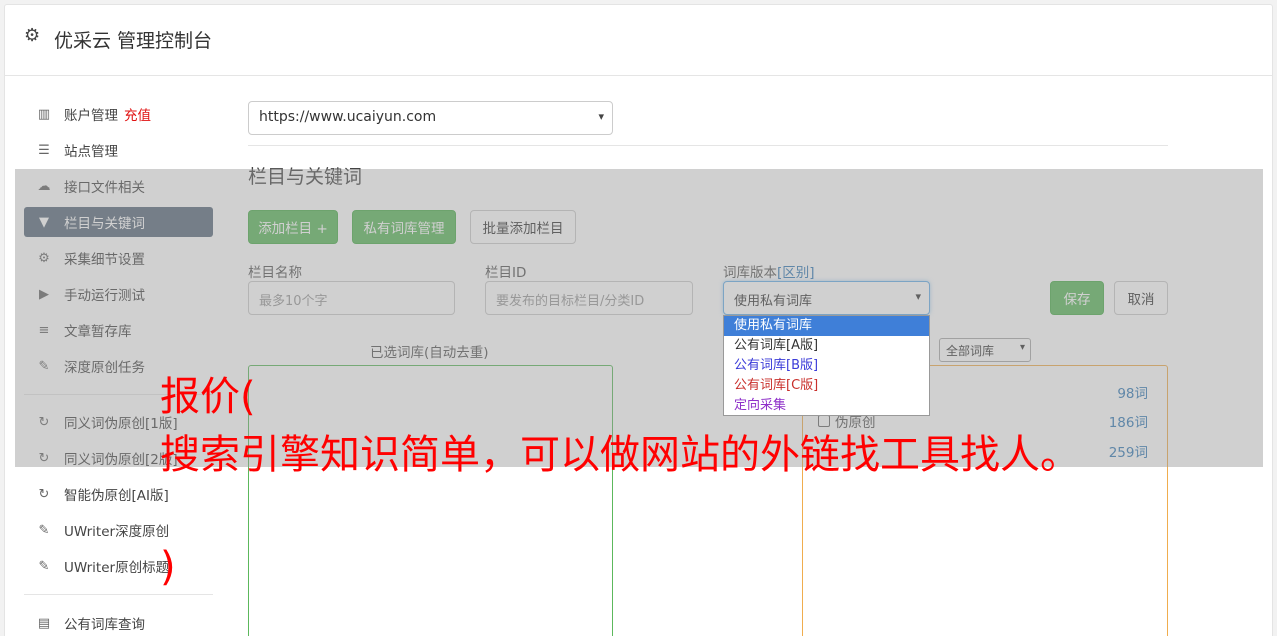 The image size is (1277, 636). What do you see at coordinates (44, 222) in the screenshot?
I see `filter-icon: ▼` at bounding box center [44, 222].